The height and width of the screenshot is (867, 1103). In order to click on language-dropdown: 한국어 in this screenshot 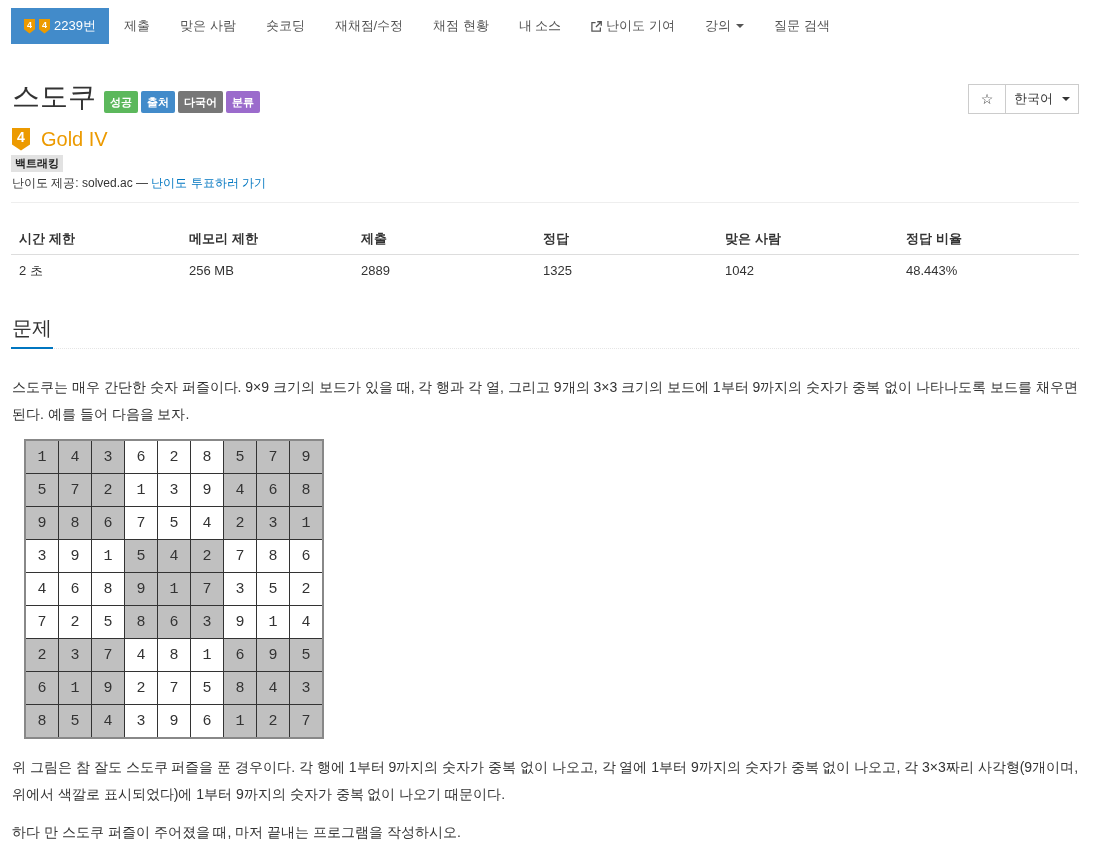, I will do `click(1042, 99)`.